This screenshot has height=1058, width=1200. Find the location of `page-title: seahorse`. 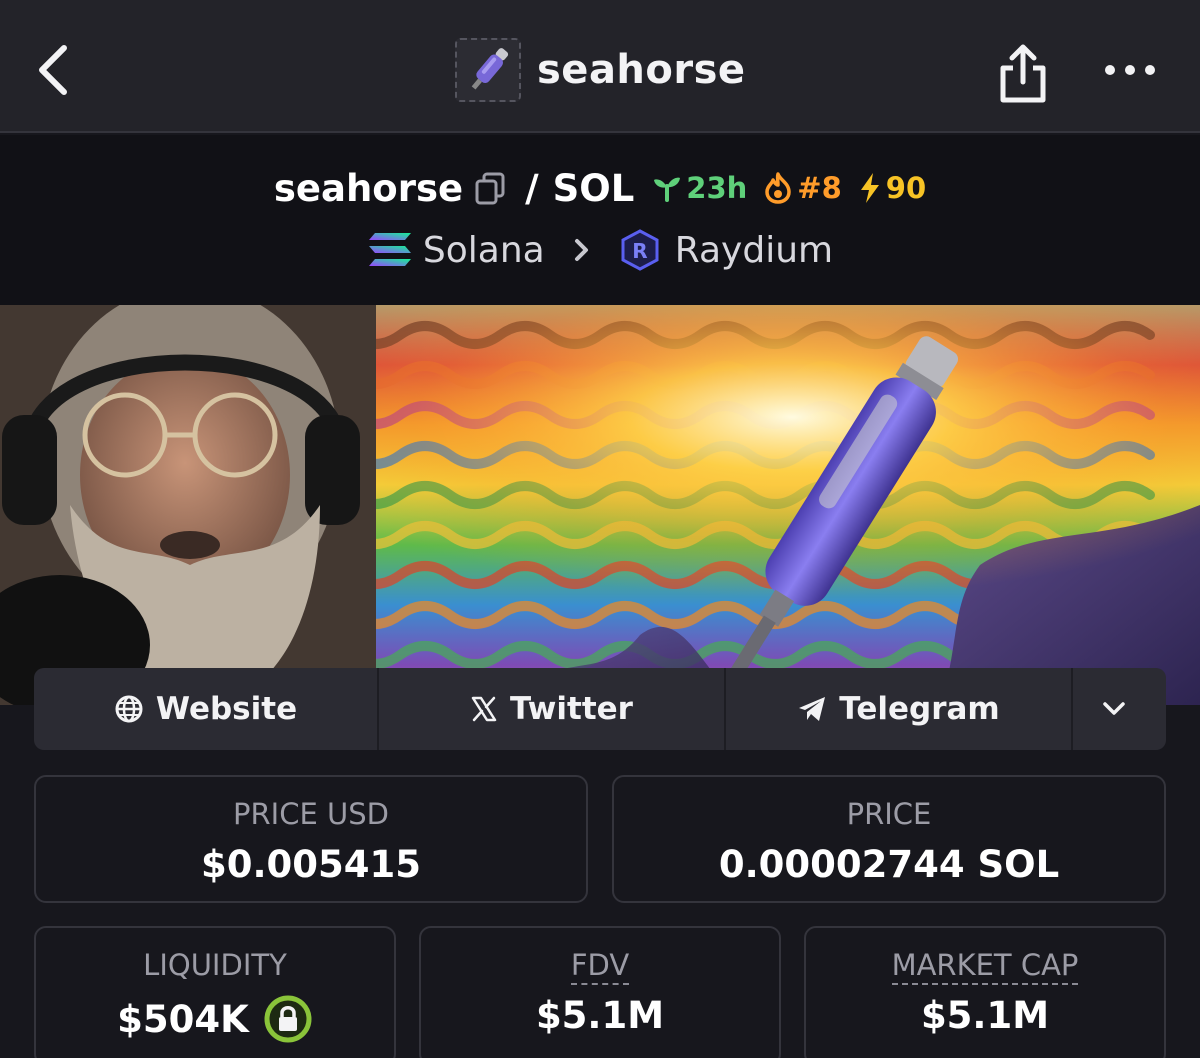

page-title: seahorse is located at coordinates (641, 70).